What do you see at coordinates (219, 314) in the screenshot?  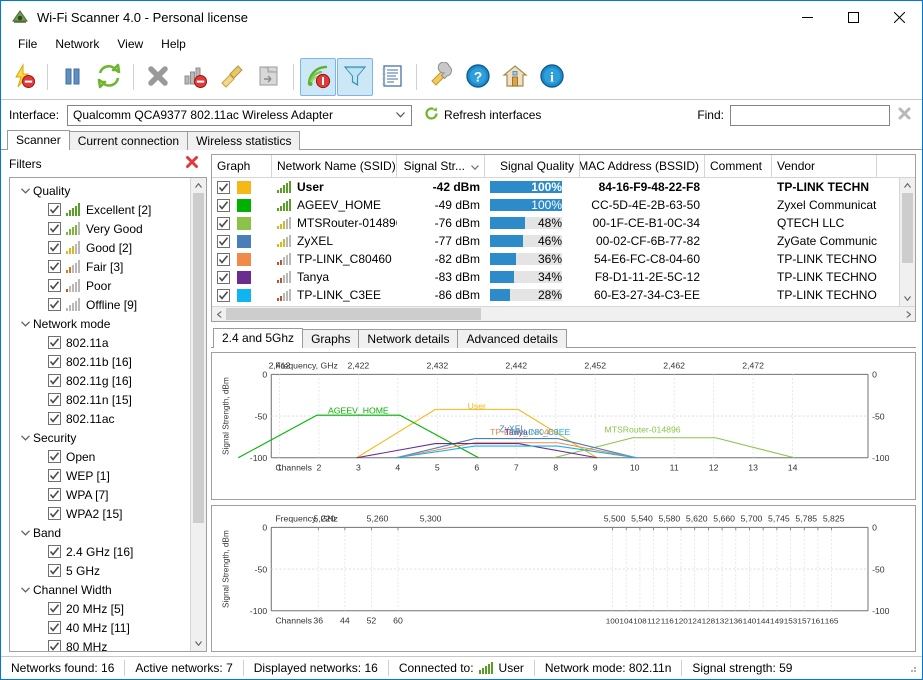 I see `scroll-left-button` at bounding box center [219, 314].